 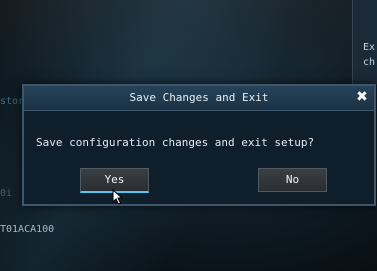 What do you see at coordinates (6, 193) in the screenshot?
I see `background-left-mark: 0i` at bounding box center [6, 193].